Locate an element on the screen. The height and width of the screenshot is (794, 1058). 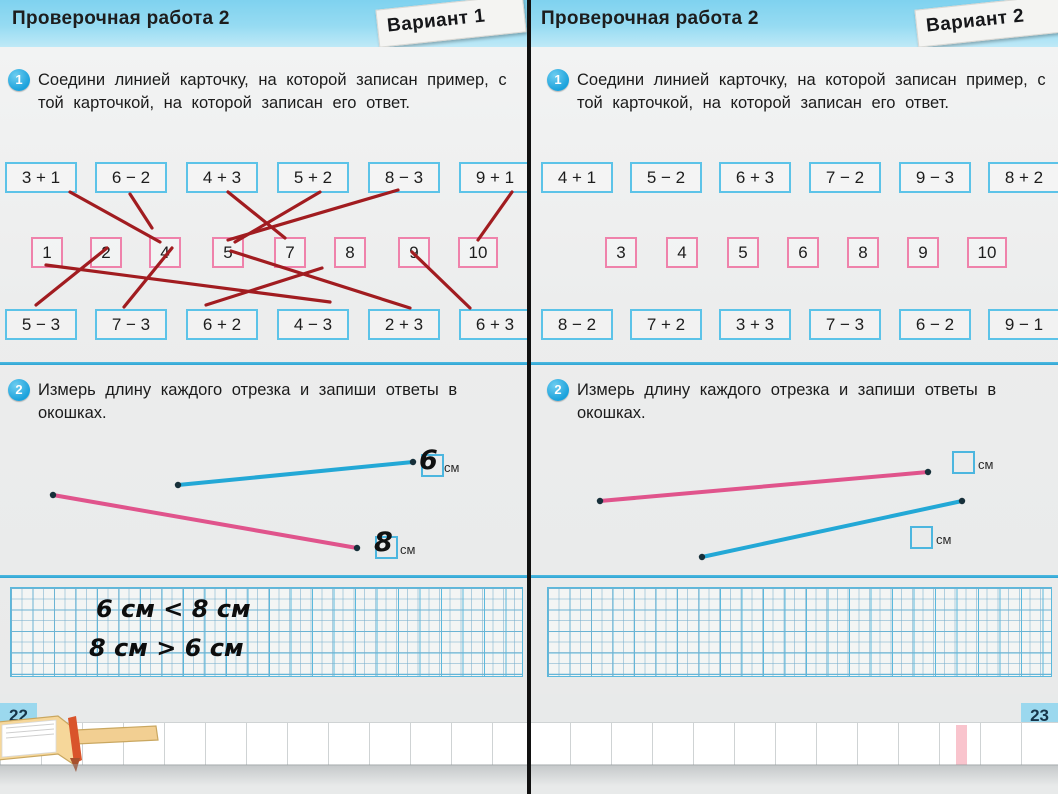
page-footer-right: 23 is located at coordinates (793, 744).